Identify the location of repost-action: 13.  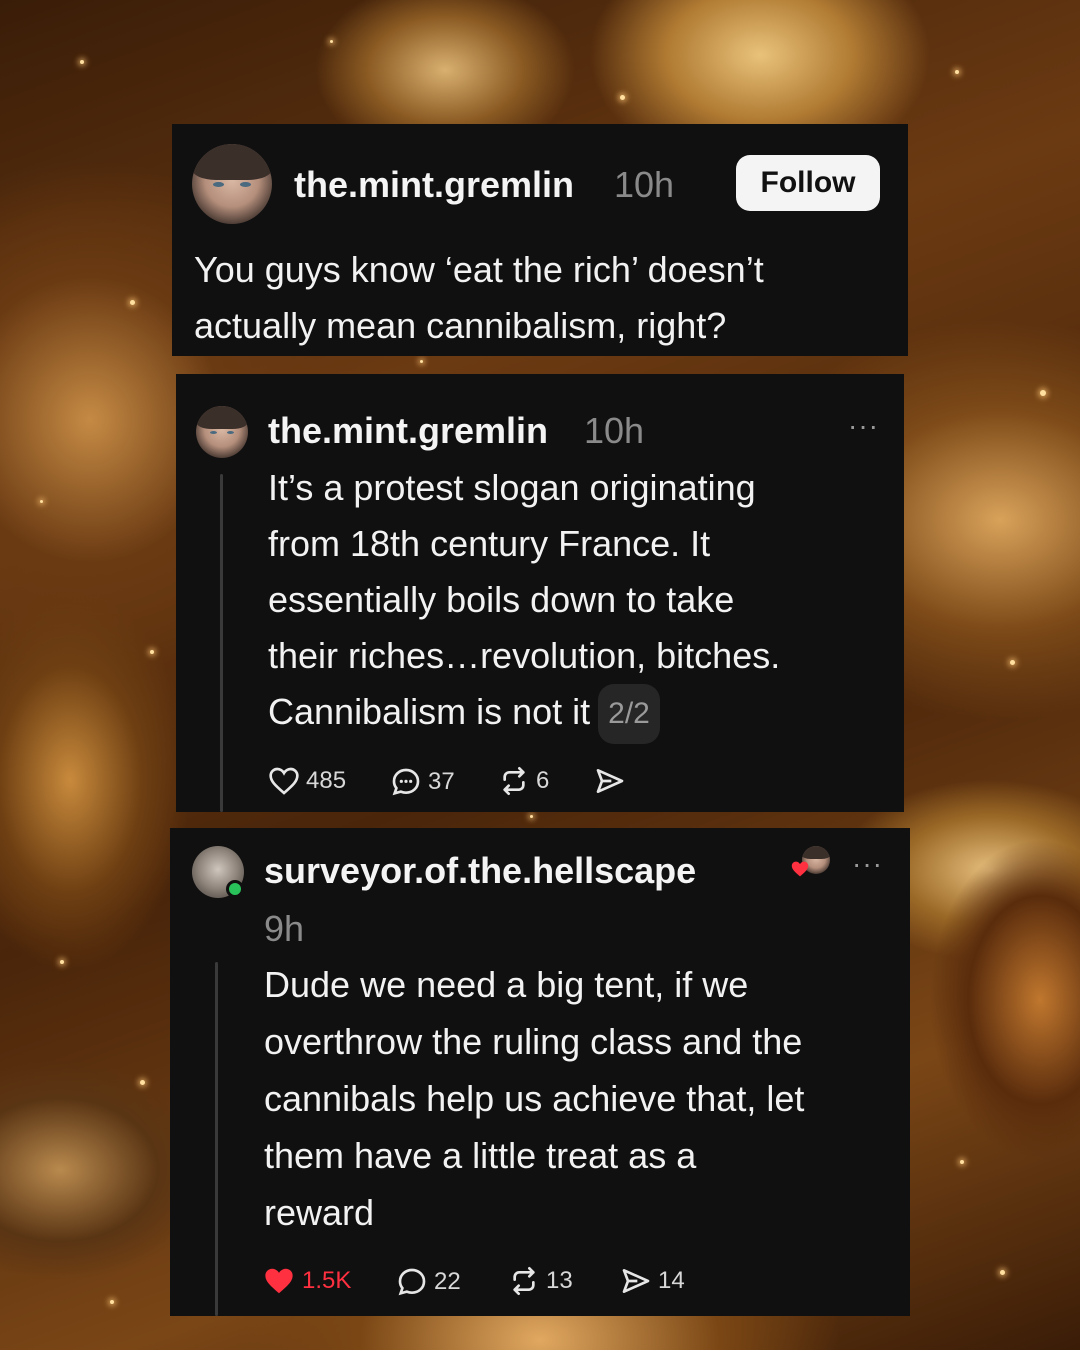
(540, 1281).